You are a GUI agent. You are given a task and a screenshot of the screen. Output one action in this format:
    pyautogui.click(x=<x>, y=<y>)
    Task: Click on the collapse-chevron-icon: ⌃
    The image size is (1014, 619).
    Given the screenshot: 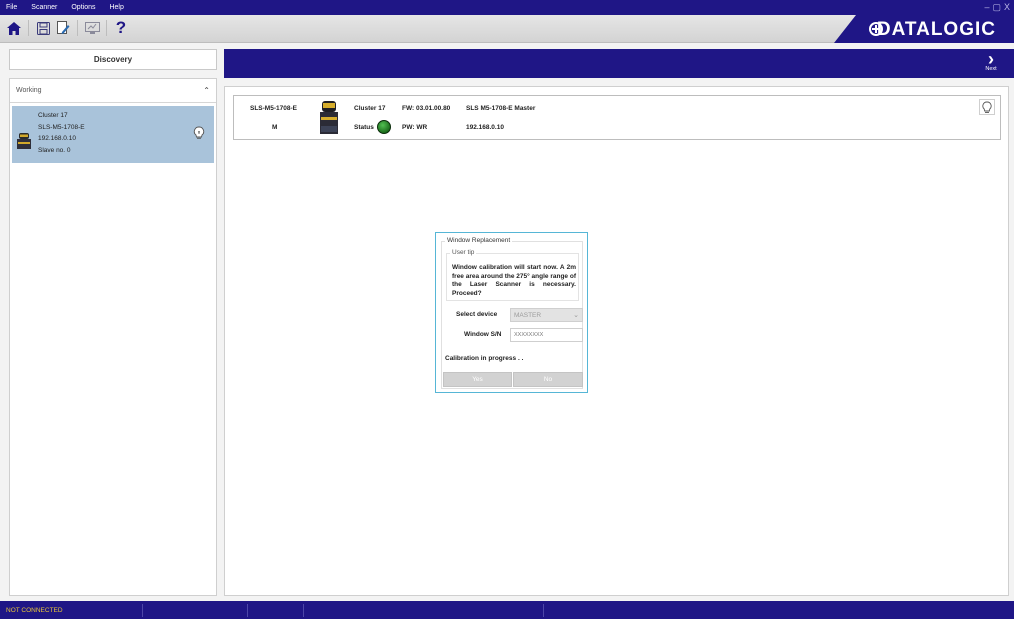 What is the action you would take?
    pyautogui.click(x=206, y=90)
    